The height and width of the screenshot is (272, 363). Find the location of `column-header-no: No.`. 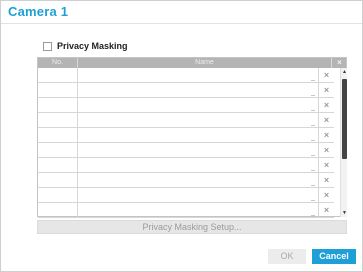

column-header-no: No. is located at coordinates (58, 63).